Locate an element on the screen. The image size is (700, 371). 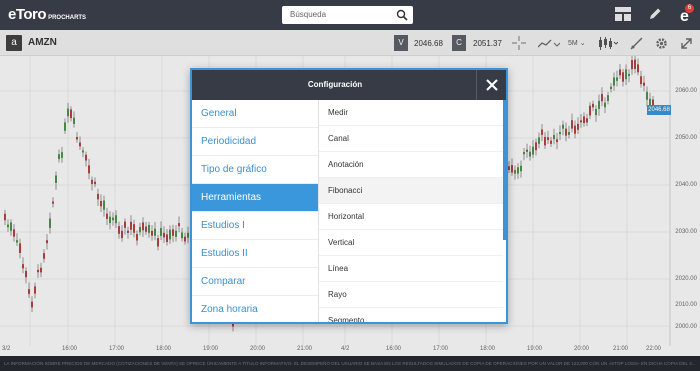
tool-canal: Canal is located at coordinates (411, 139).